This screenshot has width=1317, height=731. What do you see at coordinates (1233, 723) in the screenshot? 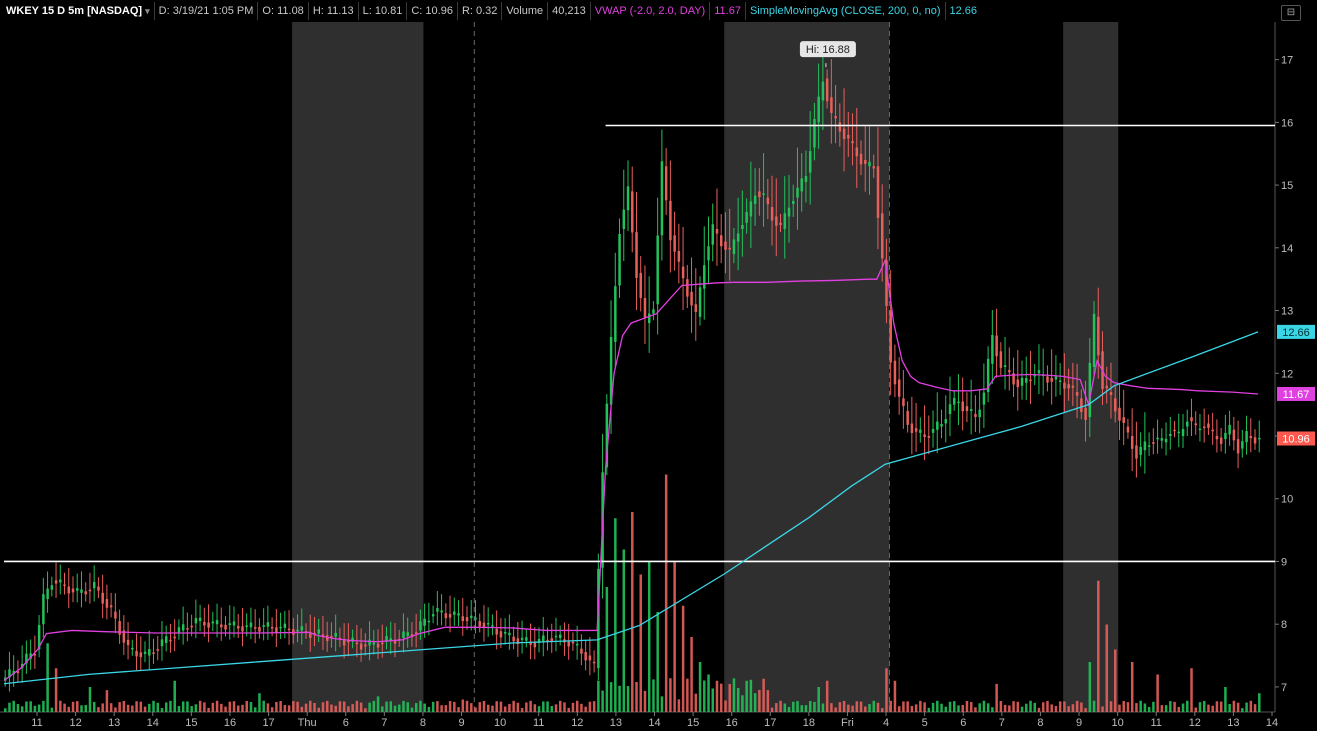
I see `time-tick-label: 13` at bounding box center [1233, 723].